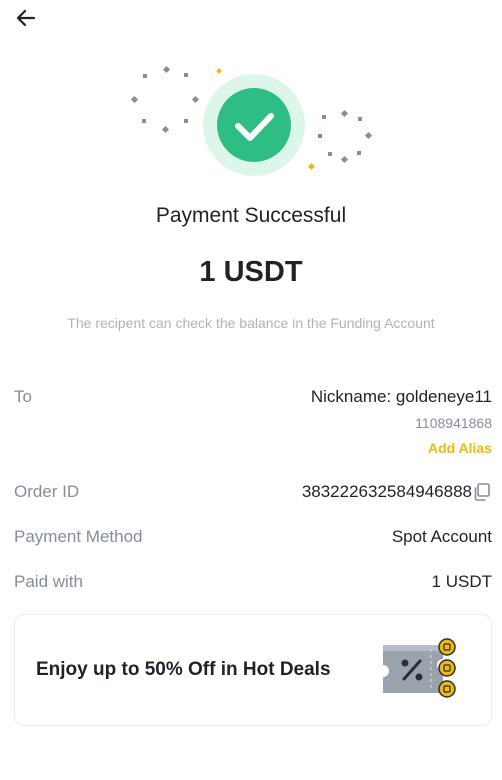 This screenshot has height=780, width=502. I want to click on paid-with-value: 1 USDT, so click(461, 581).